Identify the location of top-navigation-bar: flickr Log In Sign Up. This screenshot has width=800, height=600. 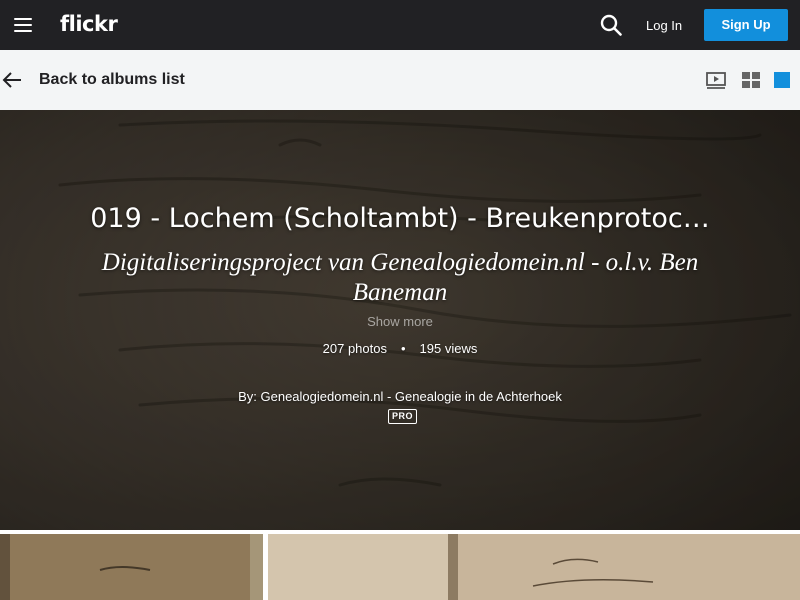
(400, 25).